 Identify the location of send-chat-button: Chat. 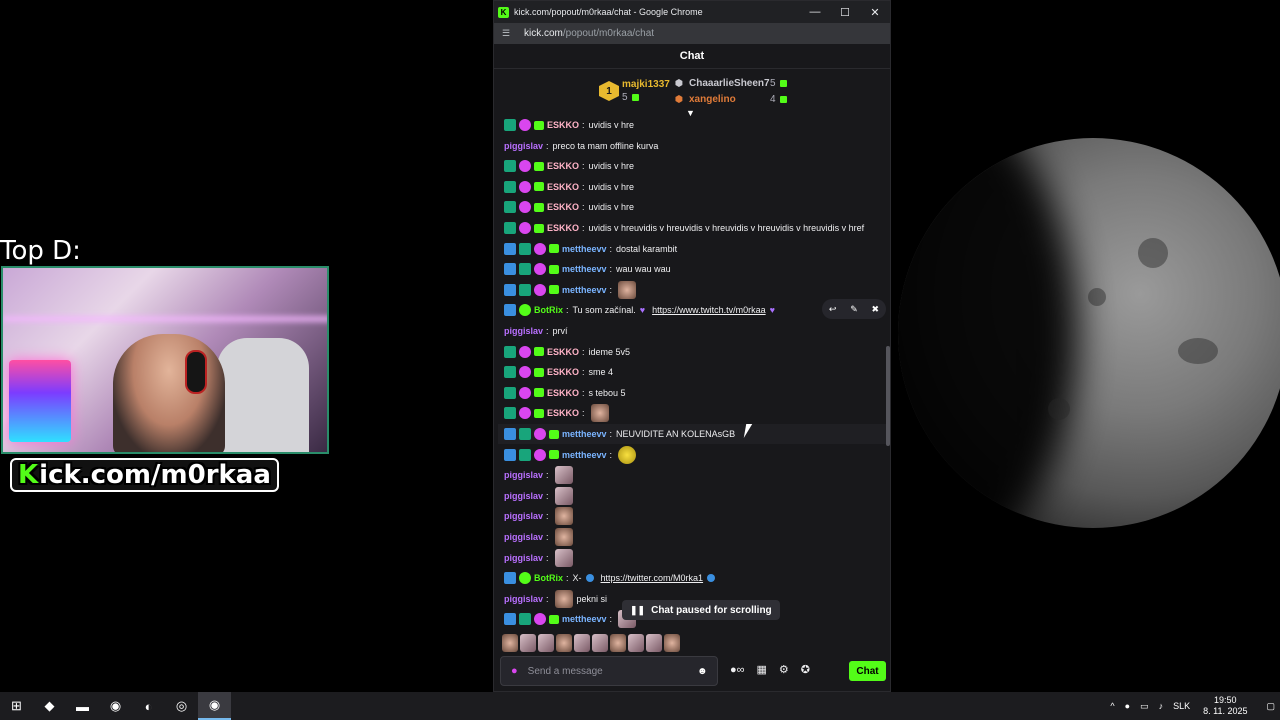
(867, 671).